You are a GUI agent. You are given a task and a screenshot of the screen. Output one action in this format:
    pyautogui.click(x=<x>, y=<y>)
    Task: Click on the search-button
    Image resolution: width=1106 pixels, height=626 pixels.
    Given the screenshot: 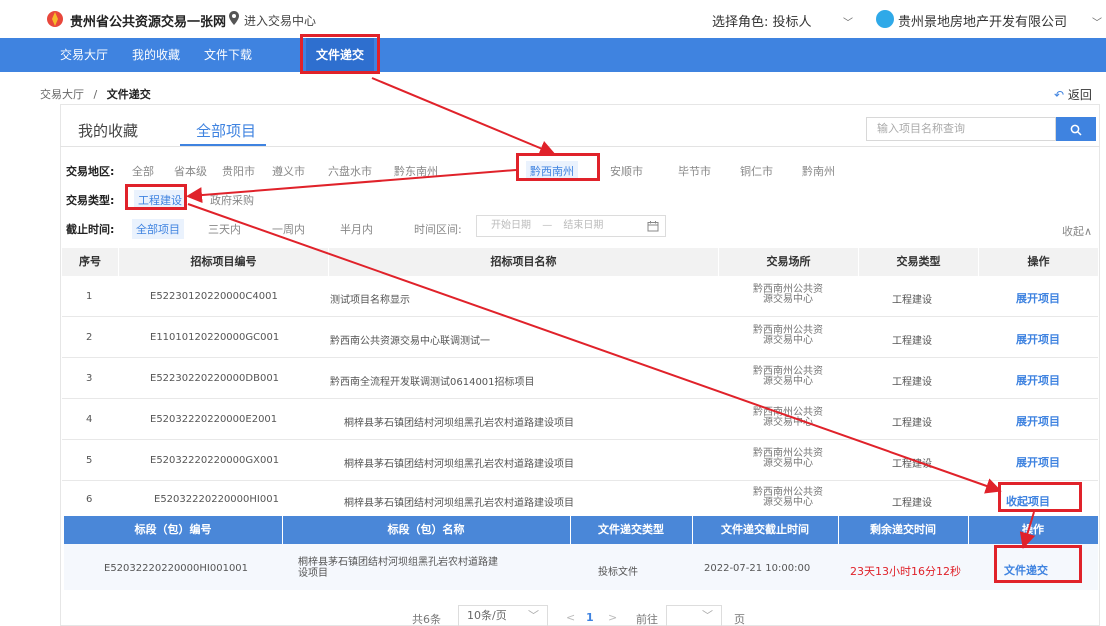 What is the action you would take?
    pyautogui.click(x=1076, y=129)
    